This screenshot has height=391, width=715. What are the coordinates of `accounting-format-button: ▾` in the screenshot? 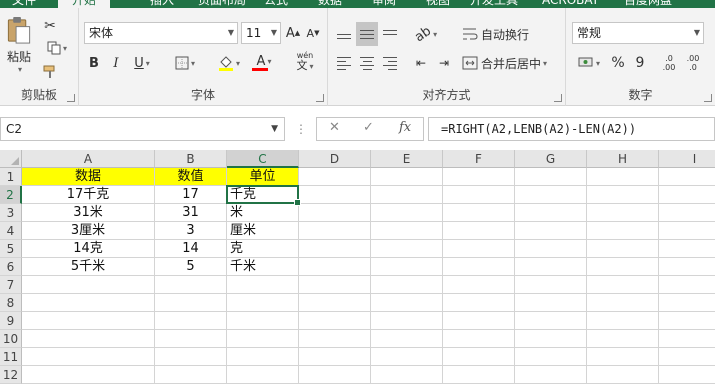 It's located at (589, 63).